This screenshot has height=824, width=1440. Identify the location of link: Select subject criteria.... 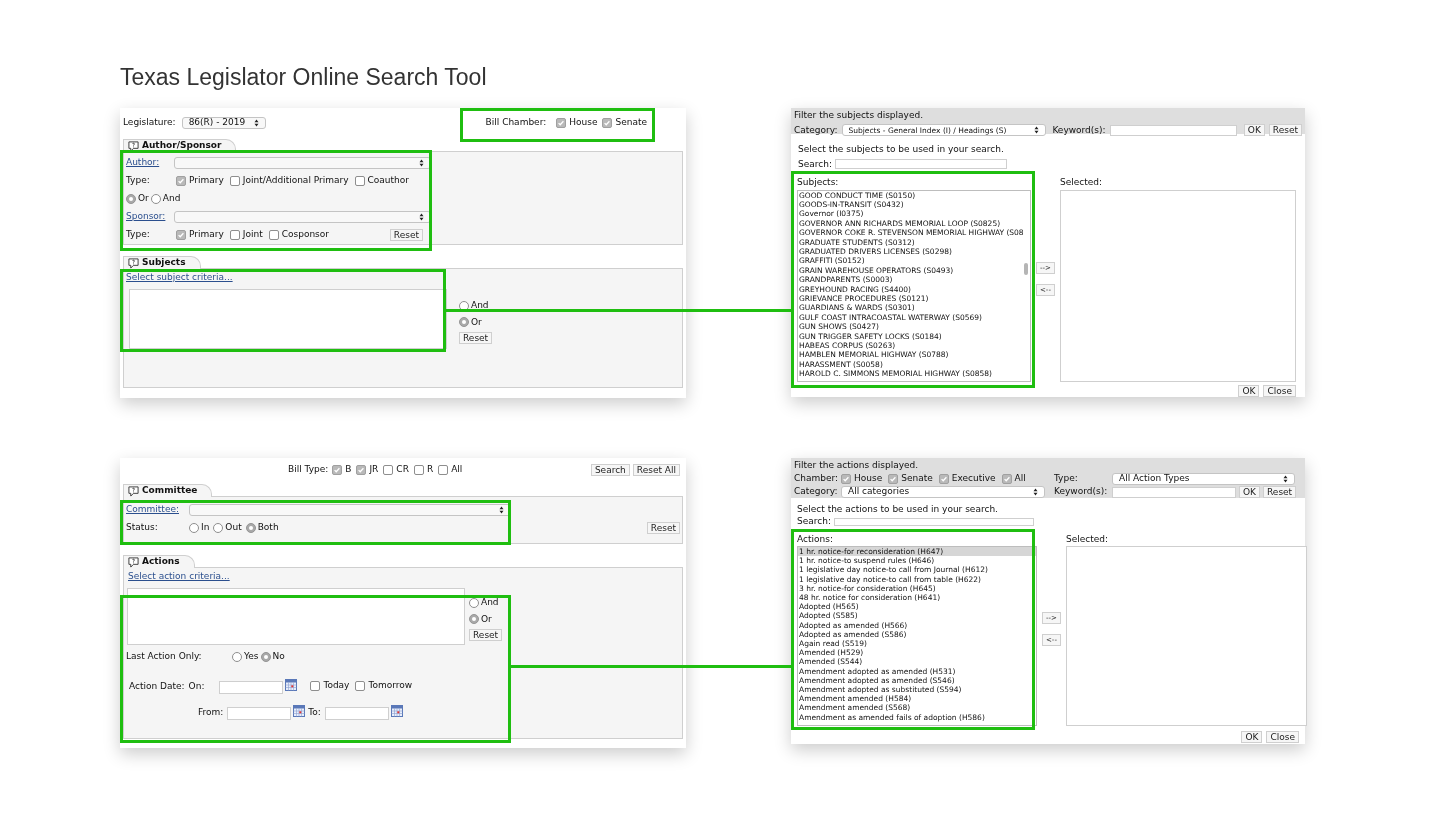
(179, 277).